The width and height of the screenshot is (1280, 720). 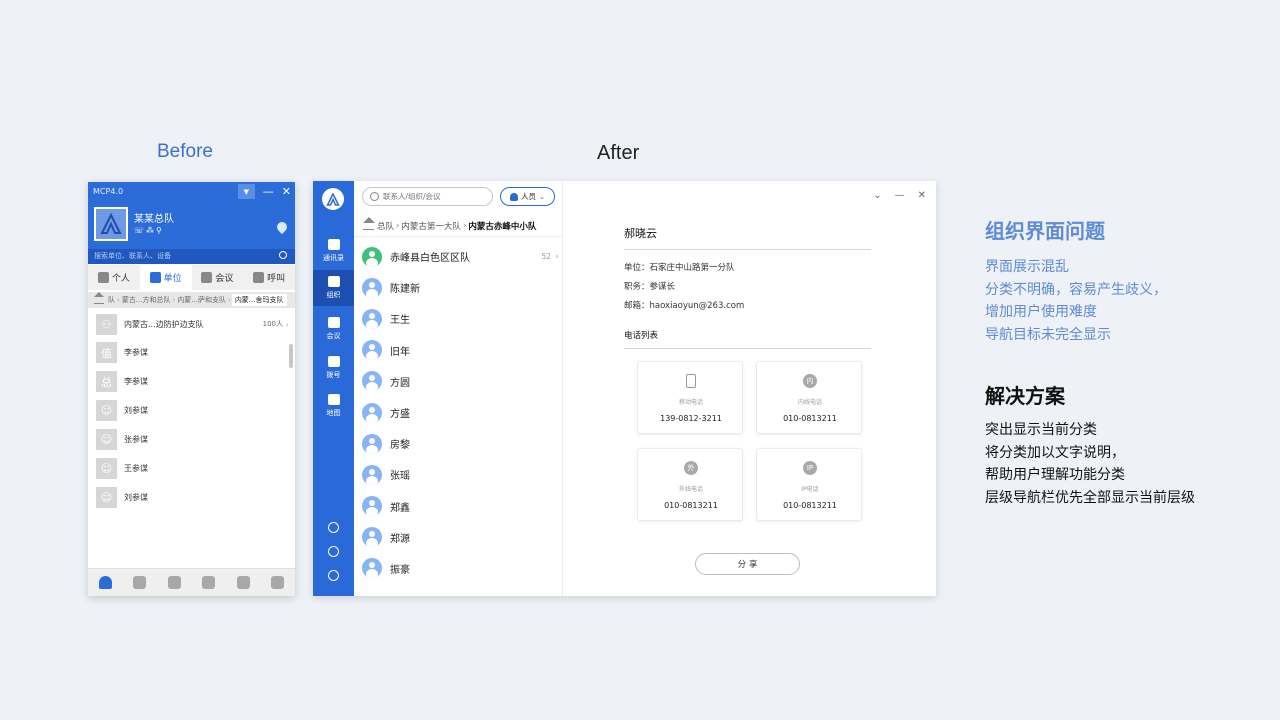 I want to click on list-item: 郑源, so click(x=458, y=537).